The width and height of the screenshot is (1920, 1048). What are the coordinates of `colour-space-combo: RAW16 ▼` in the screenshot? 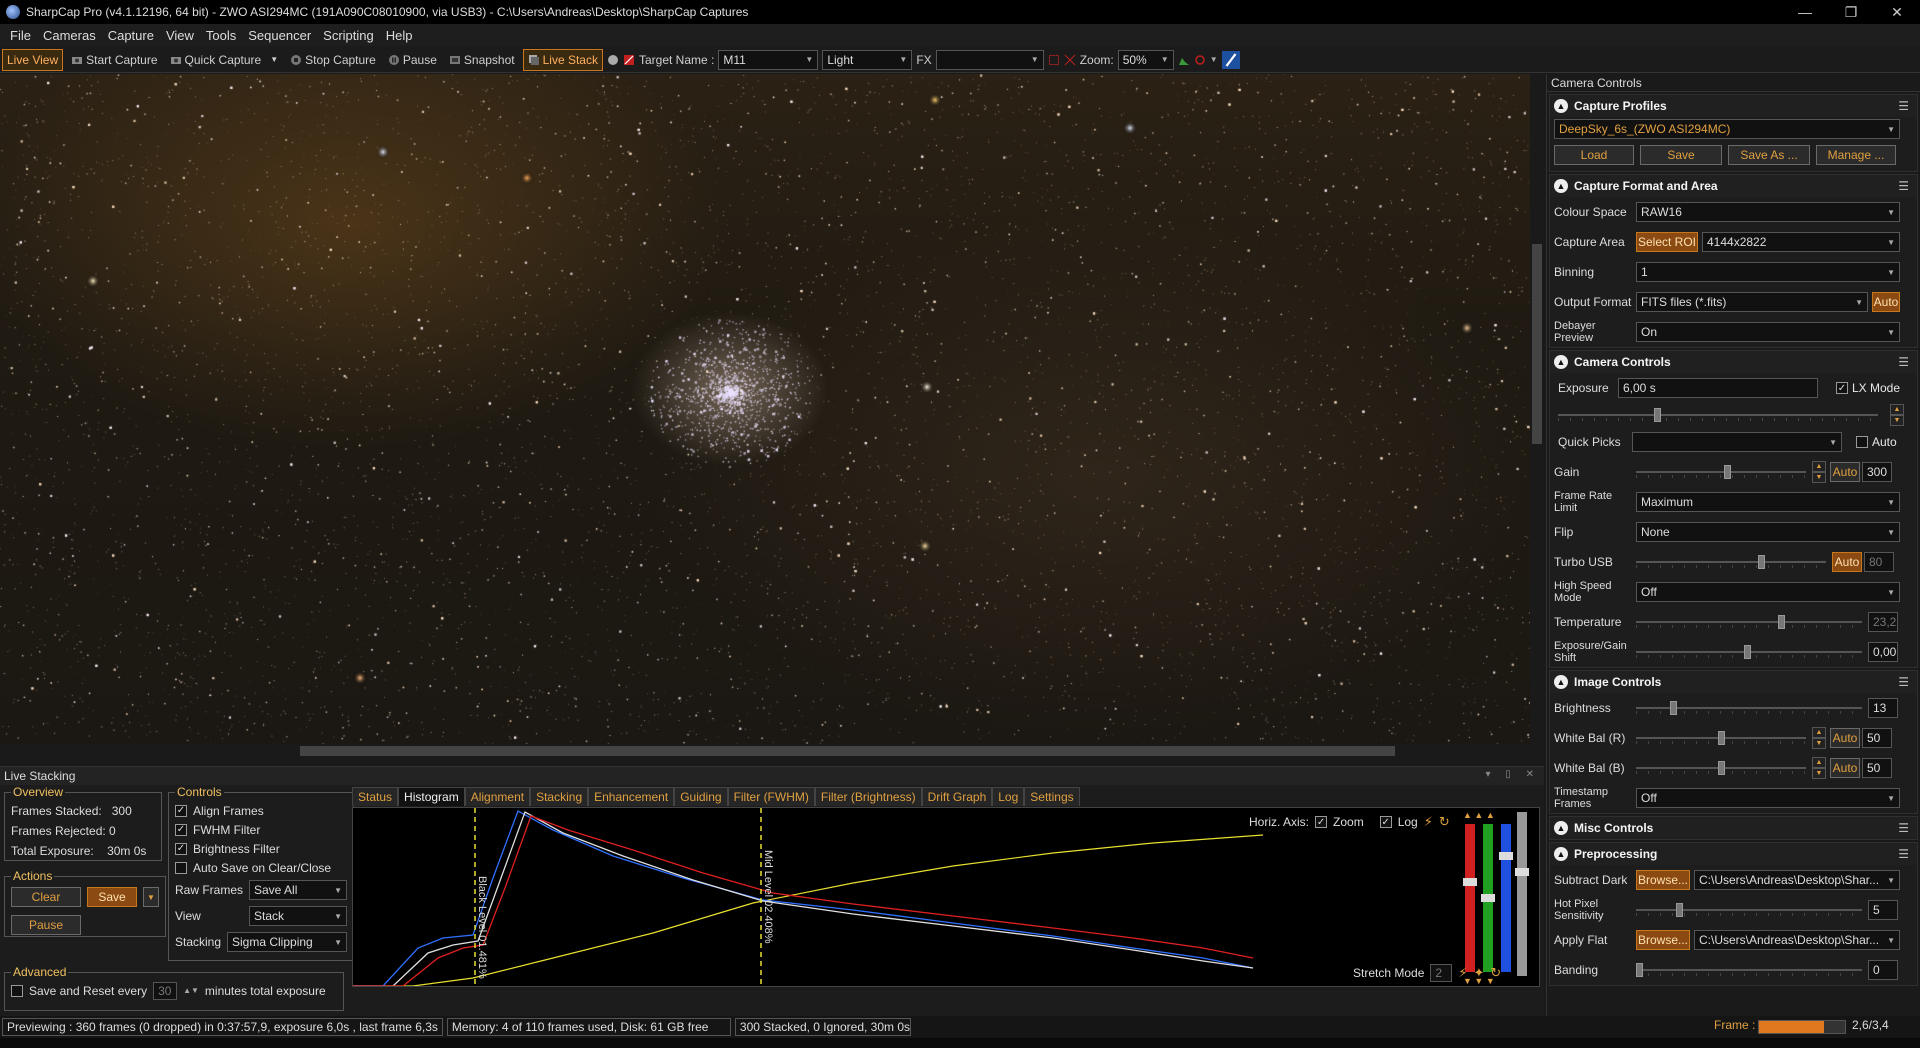 It's located at (1768, 212).